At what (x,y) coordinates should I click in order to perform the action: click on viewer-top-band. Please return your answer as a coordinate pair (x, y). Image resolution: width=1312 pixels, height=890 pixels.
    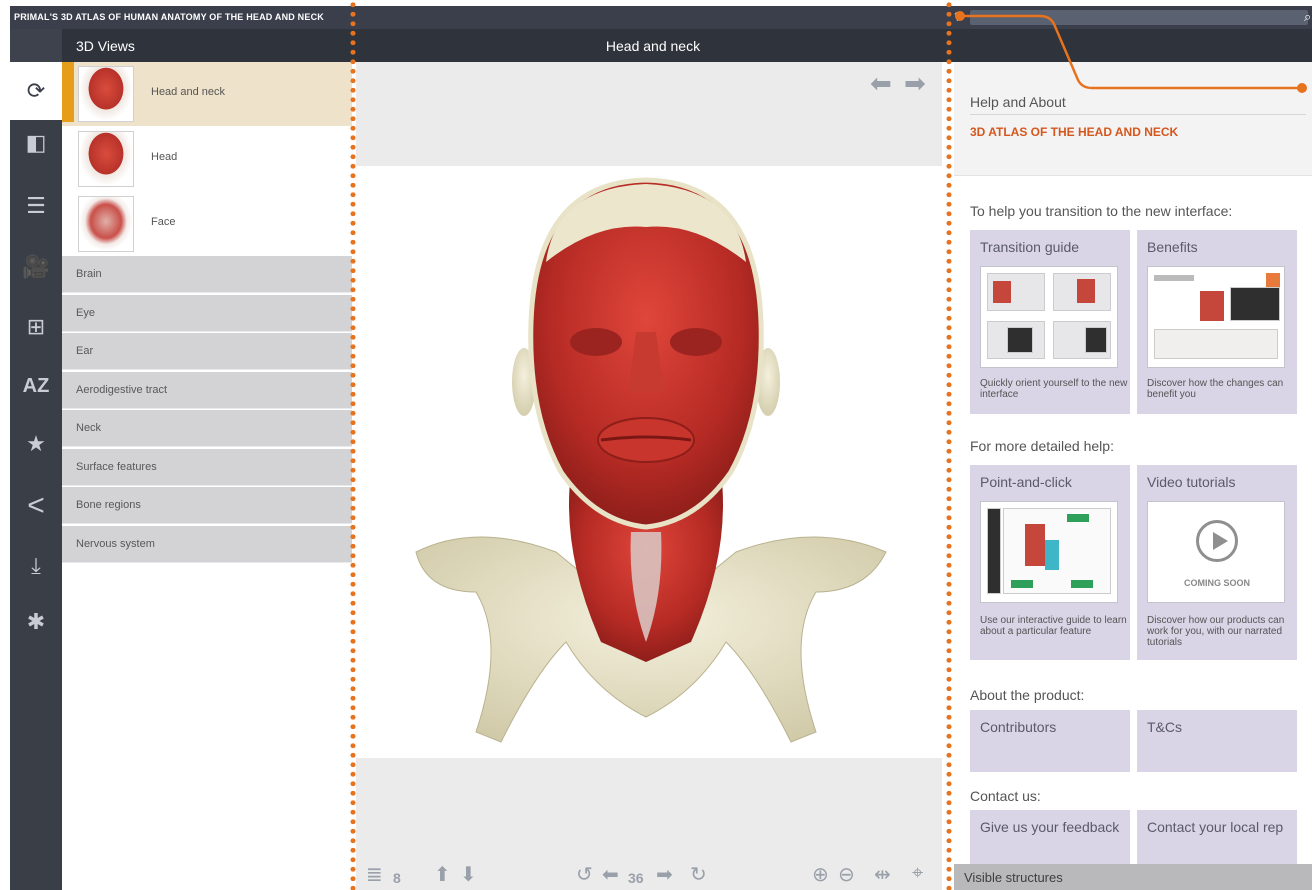
    Looking at the image, I should click on (649, 114).